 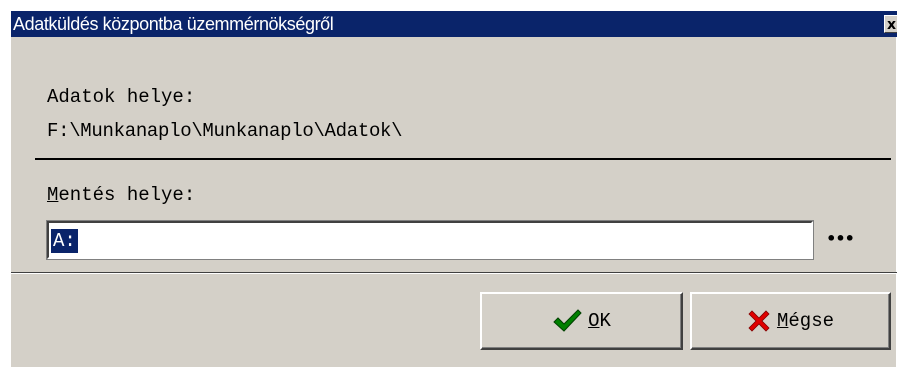 I want to click on cancel-button-label: Mégse, so click(x=805, y=321).